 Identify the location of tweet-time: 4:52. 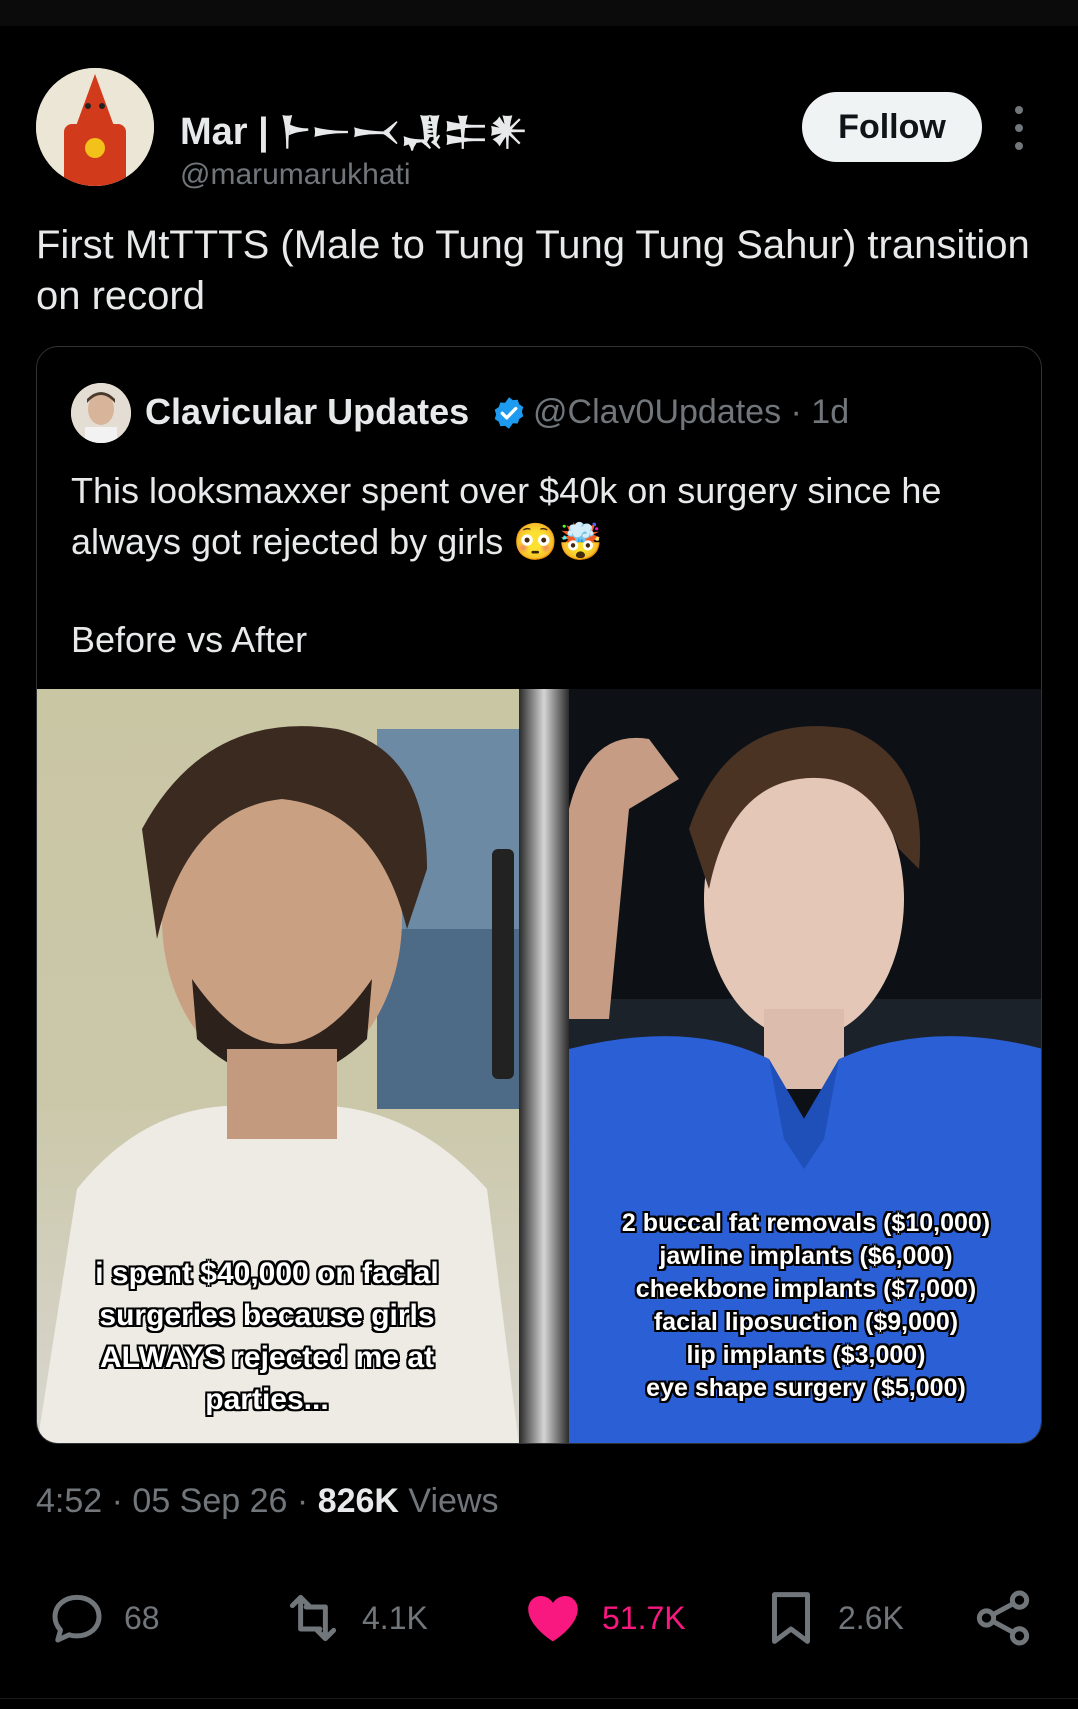
(69, 1501).